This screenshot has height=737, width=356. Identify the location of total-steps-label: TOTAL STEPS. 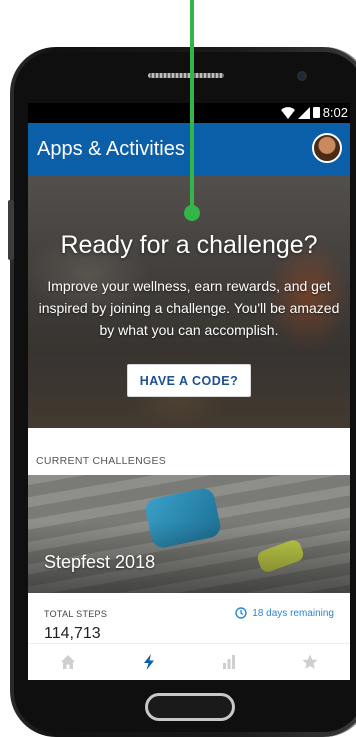
(76, 614).